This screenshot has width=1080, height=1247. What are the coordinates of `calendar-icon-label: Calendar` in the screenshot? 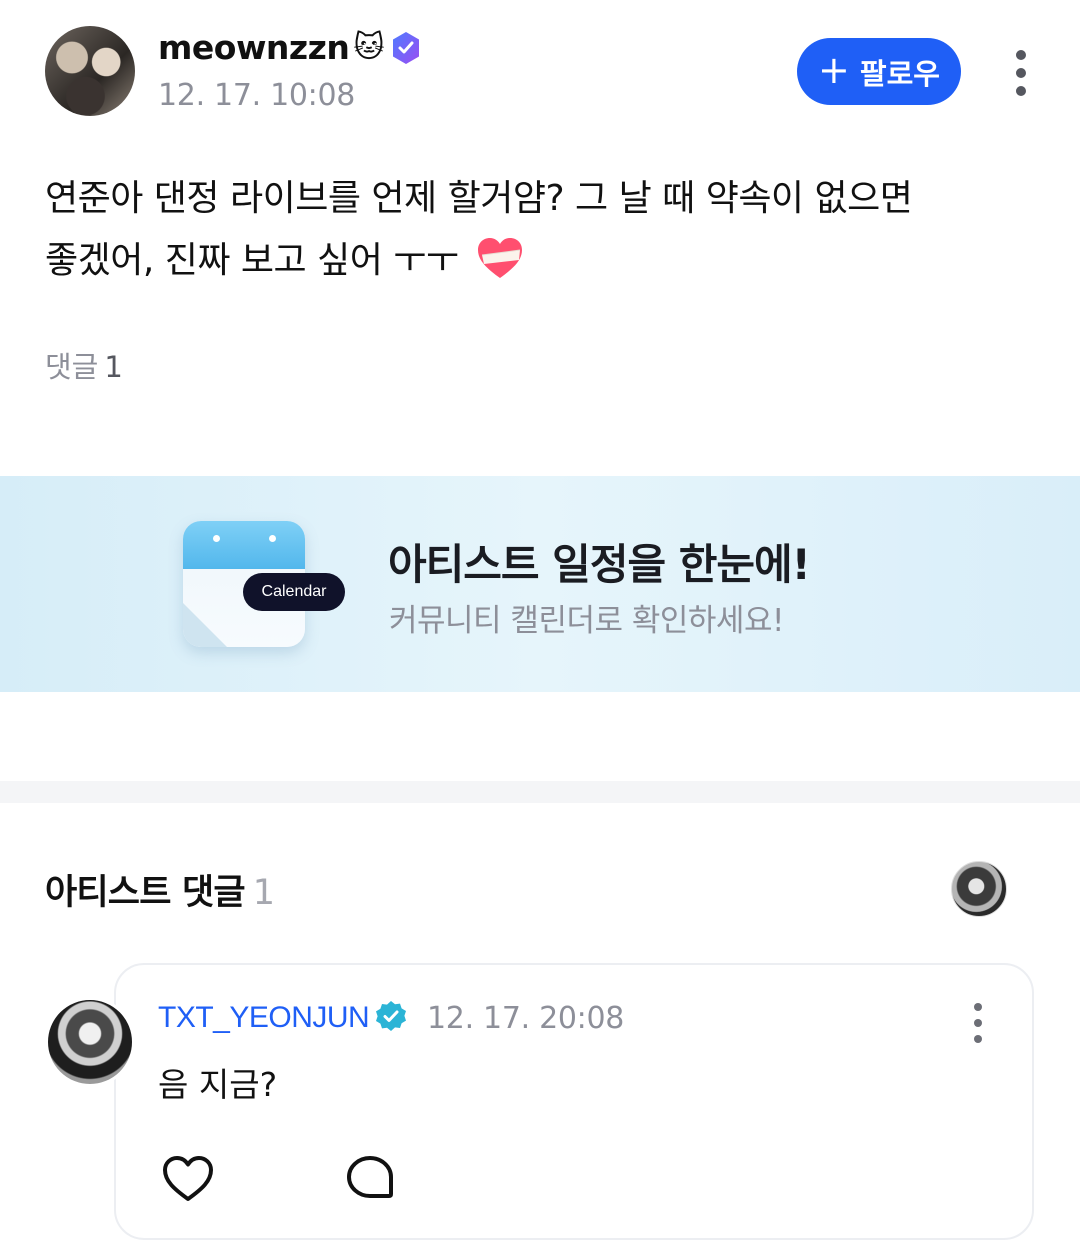 It's located at (294, 592).